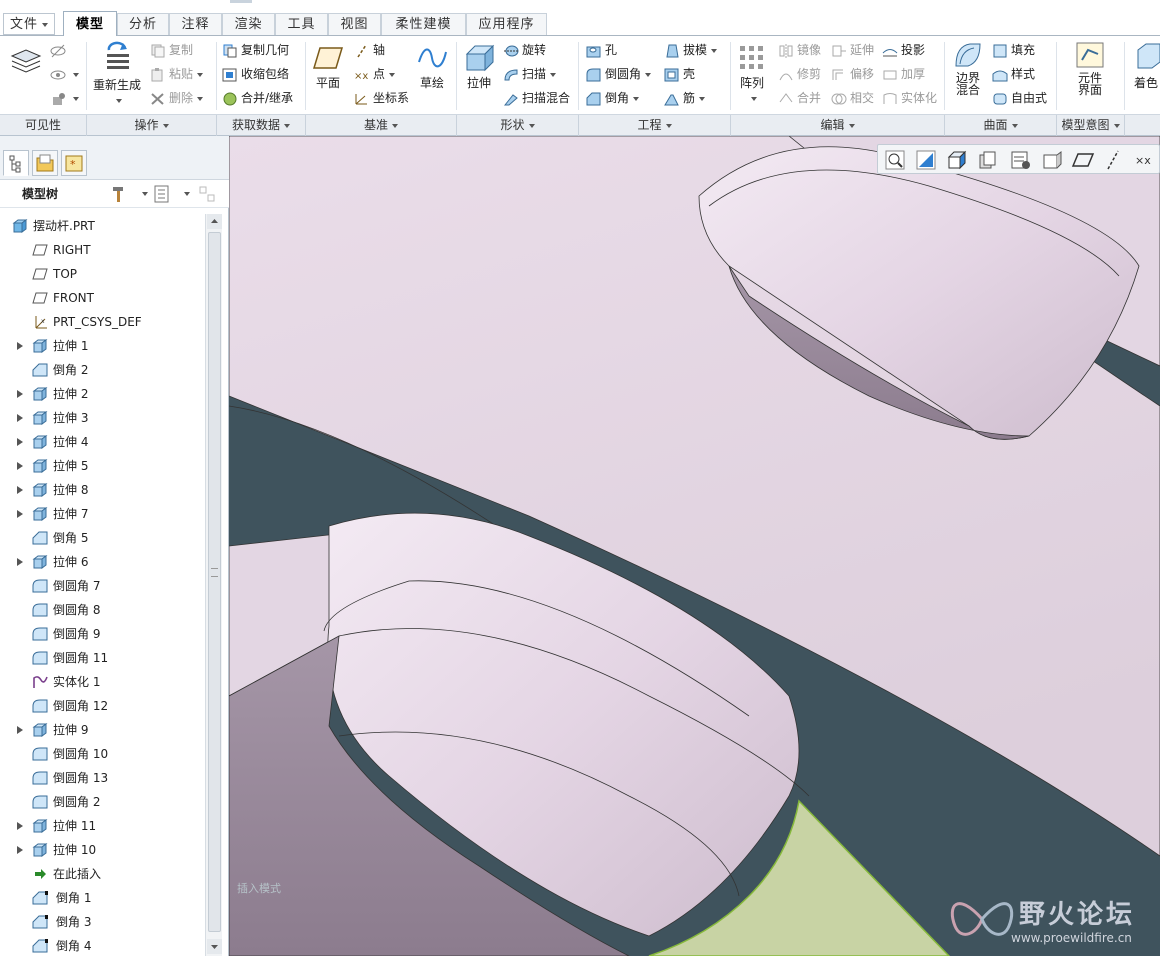 The width and height of the screenshot is (1160, 956). I want to click on trim-button: 修剪, so click(799, 74).